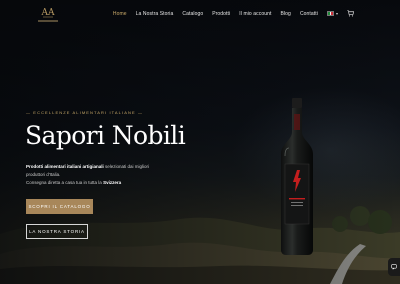  Describe the element at coordinates (65, 166) in the screenshot. I see `desc-bold-products: Prodotti alimentari italiani artigianali` at that location.